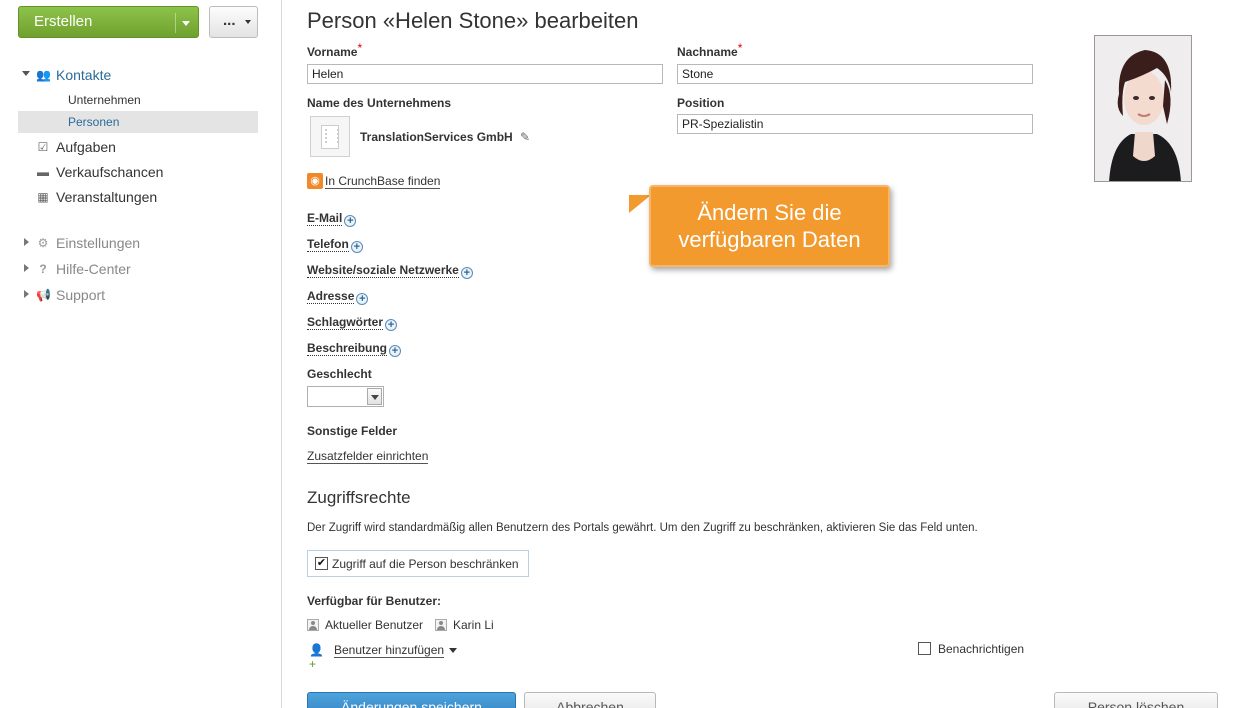 The width and height of the screenshot is (1240, 708). I want to click on company-logo, so click(330, 136).